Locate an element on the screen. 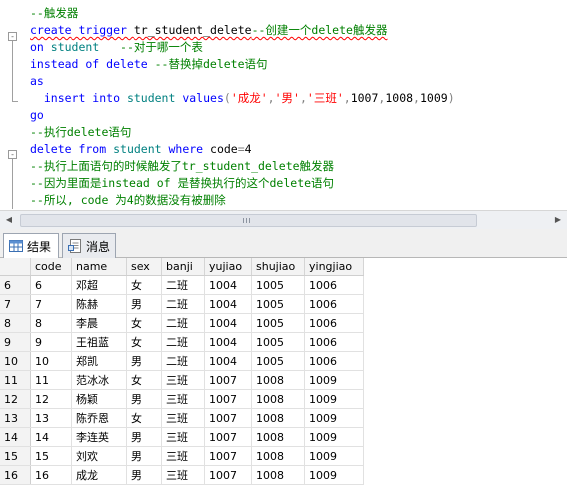  column-header-name: name is located at coordinates (99, 267).